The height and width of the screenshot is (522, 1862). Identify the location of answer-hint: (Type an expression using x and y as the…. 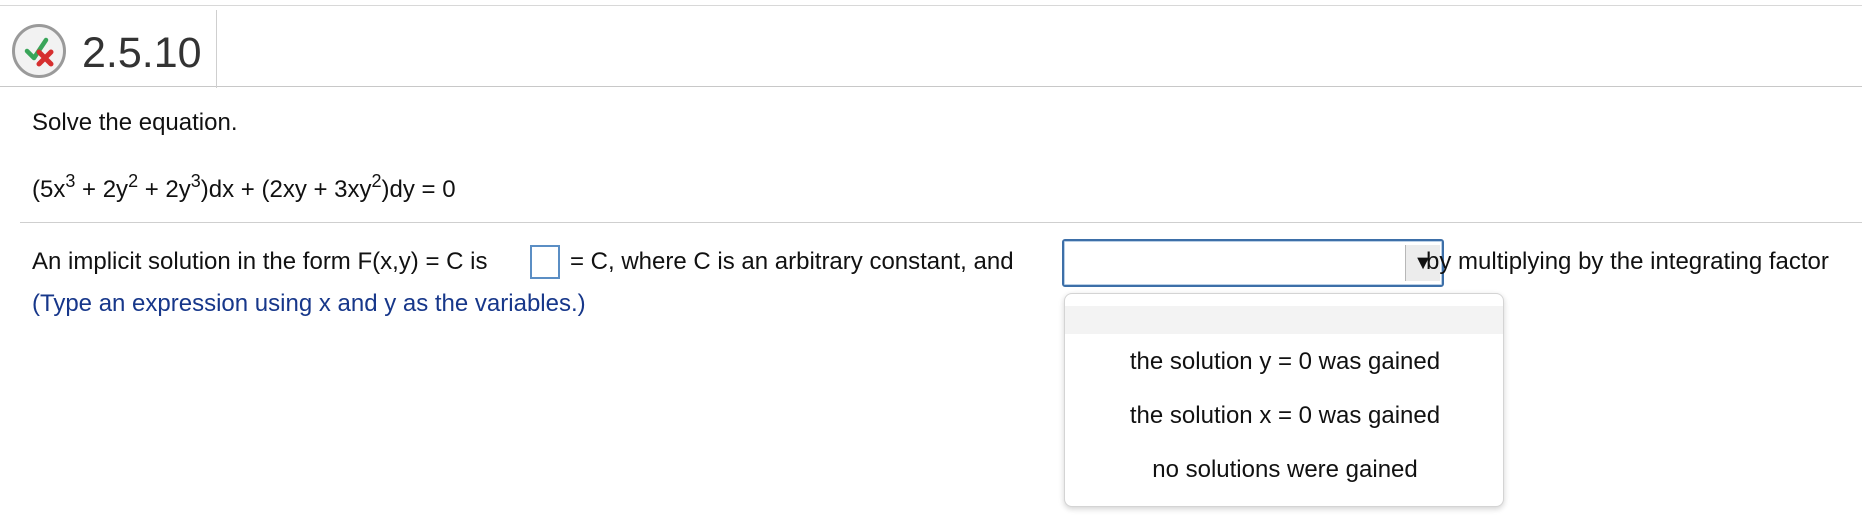
(309, 303).